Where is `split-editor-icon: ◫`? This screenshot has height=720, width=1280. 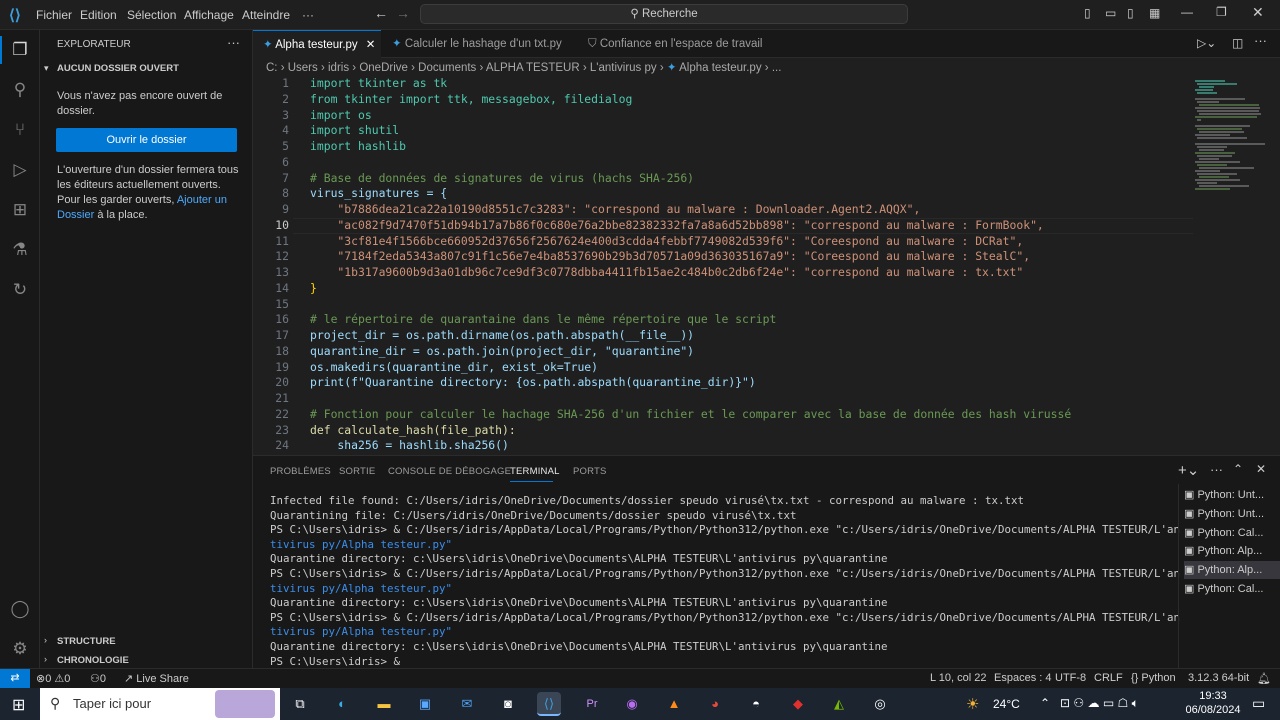 split-editor-icon: ◫ is located at coordinates (1237, 43).